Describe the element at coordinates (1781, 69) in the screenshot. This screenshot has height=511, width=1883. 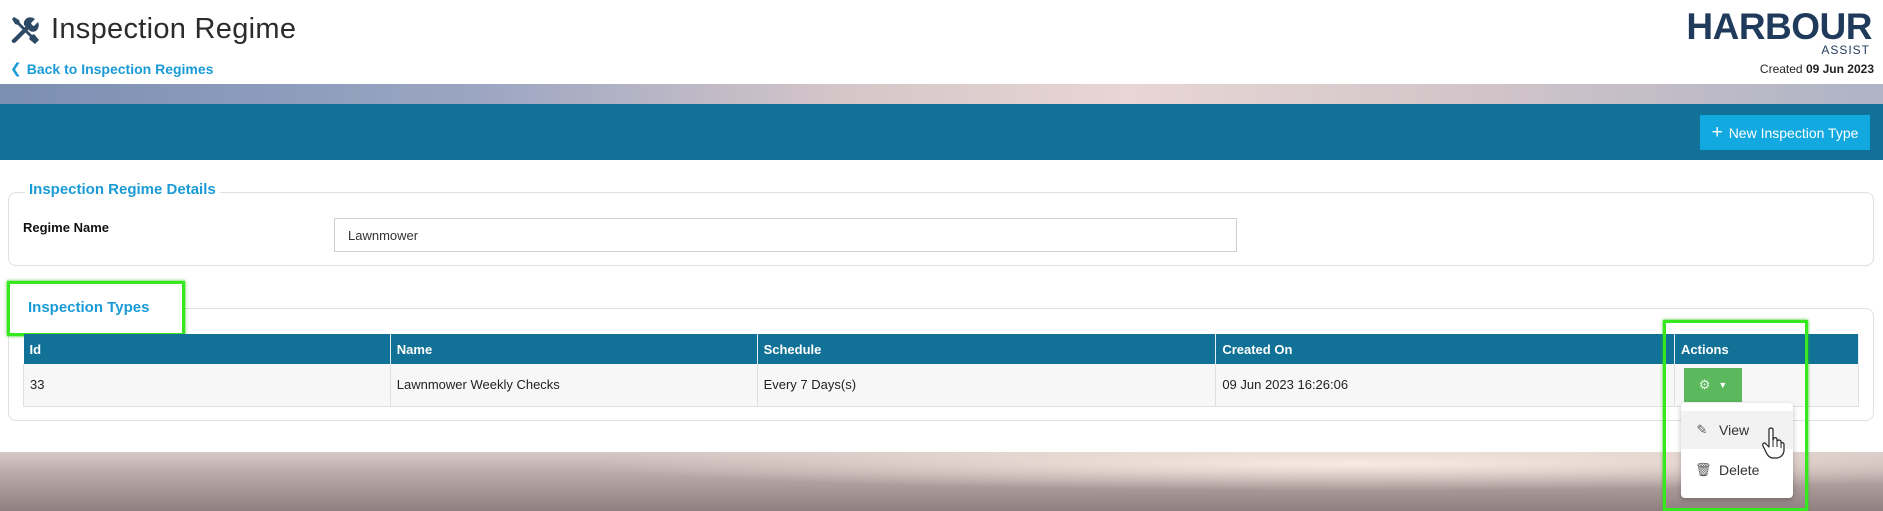
I see `created-label: Created` at that location.